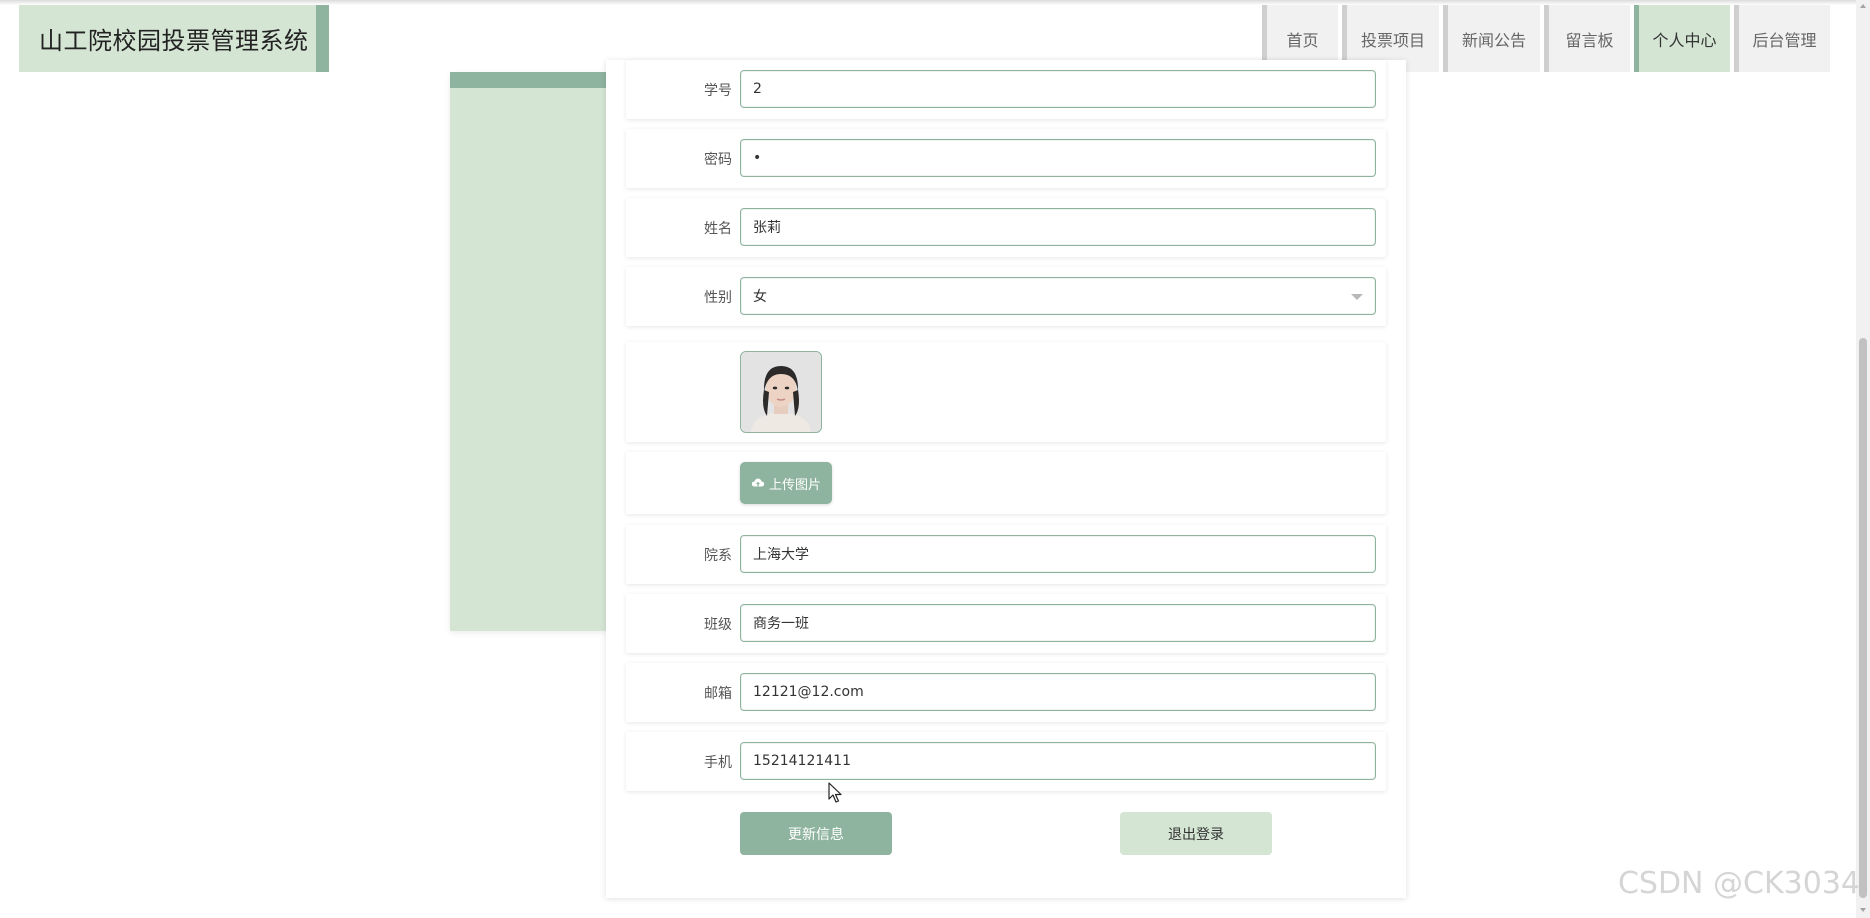 The image size is (1870, 918). I want to click on student-id-input: 2, so click(1058, 89).